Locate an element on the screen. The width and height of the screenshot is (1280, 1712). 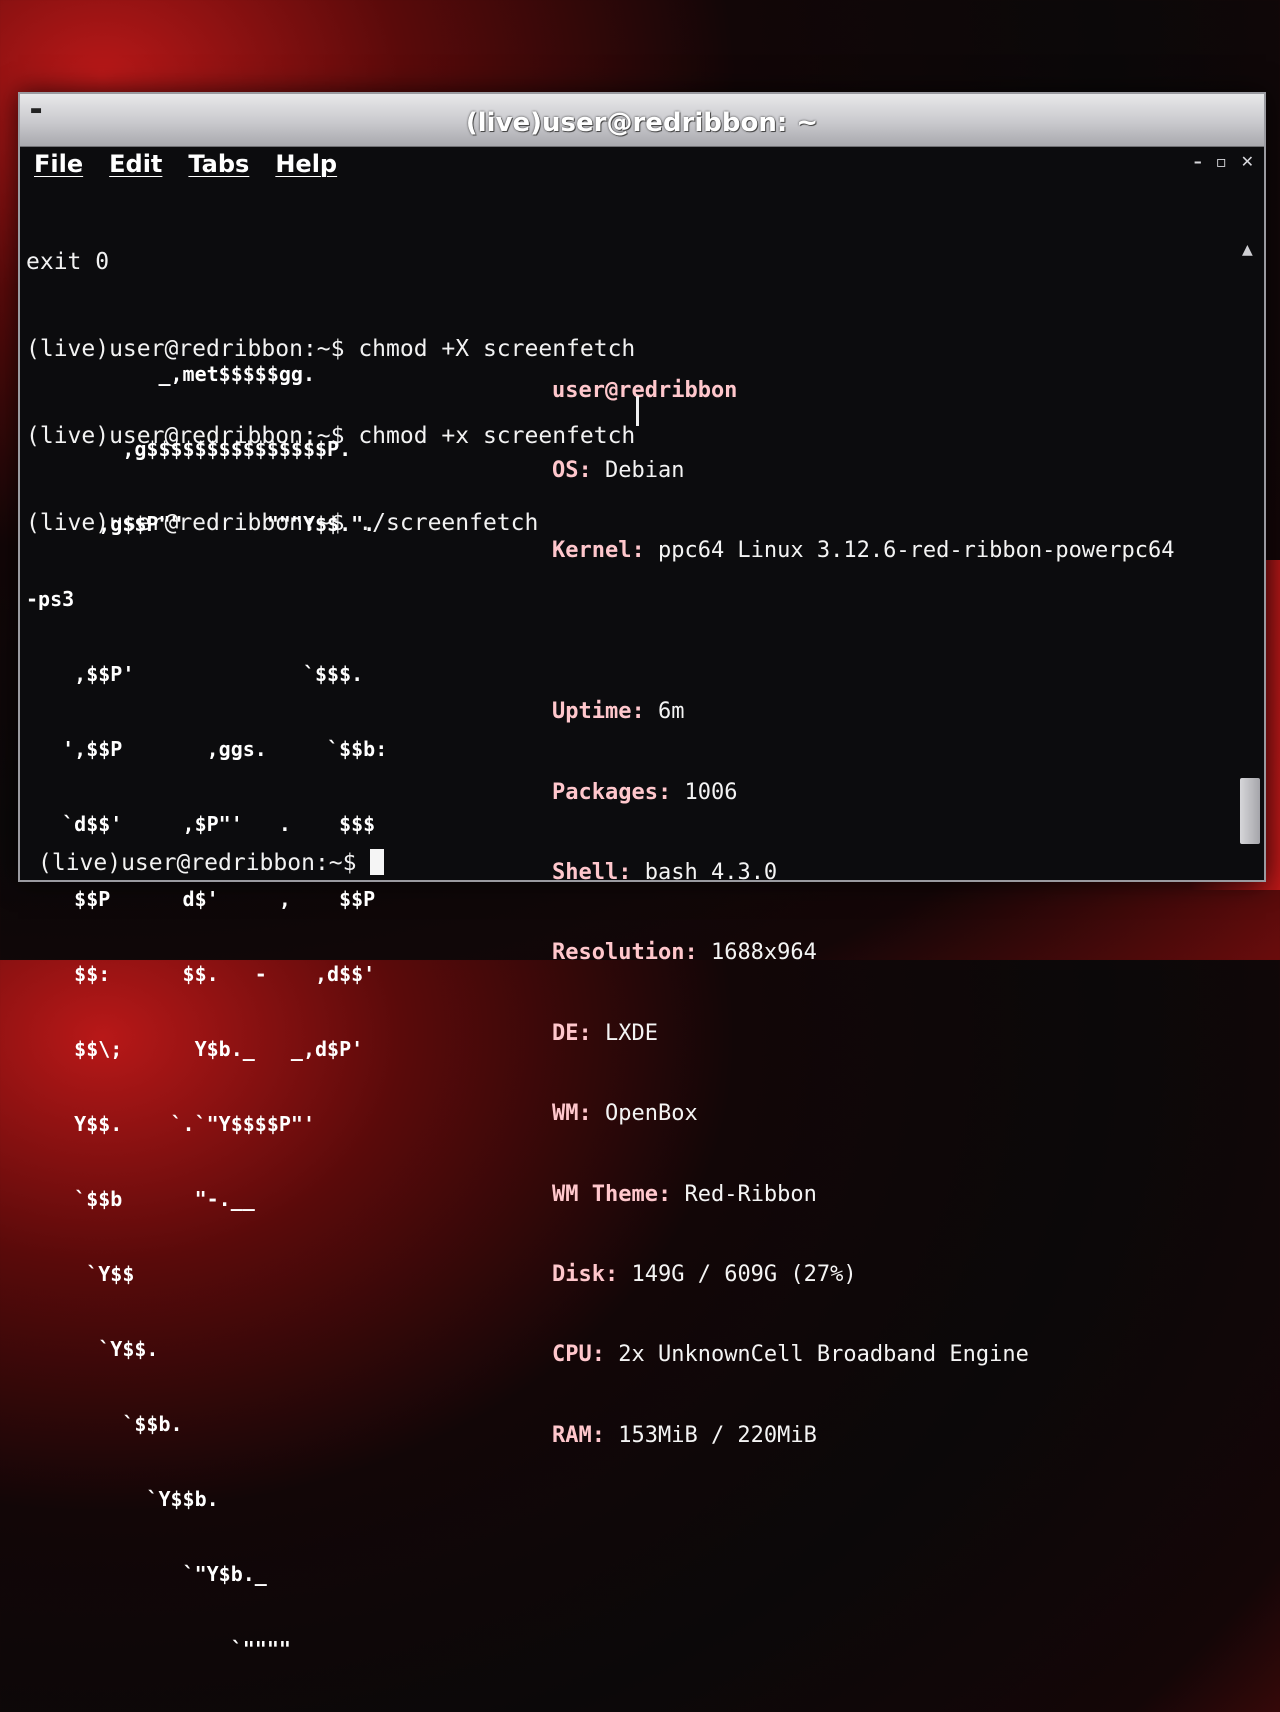
info-row-cpu: CPU: 2x UnknownCell Broadband Engine is located at coordinates (863, 1355).